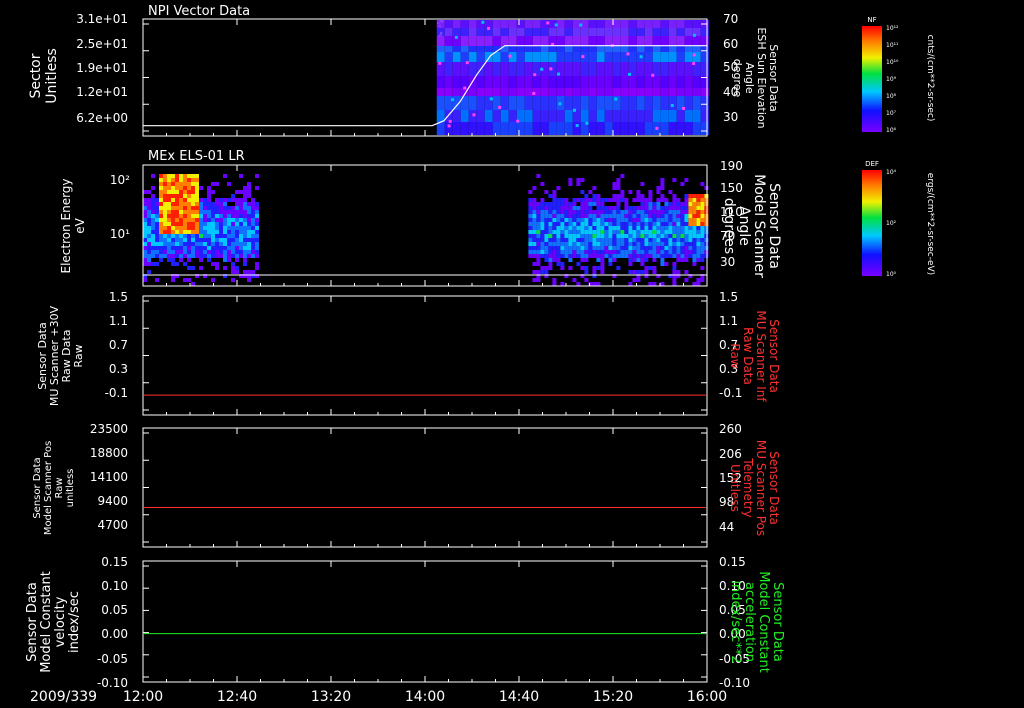 The width and height of the screenshot is (1024, 708). I want to click on y-tick-label: 0.7, so click(118, 345).